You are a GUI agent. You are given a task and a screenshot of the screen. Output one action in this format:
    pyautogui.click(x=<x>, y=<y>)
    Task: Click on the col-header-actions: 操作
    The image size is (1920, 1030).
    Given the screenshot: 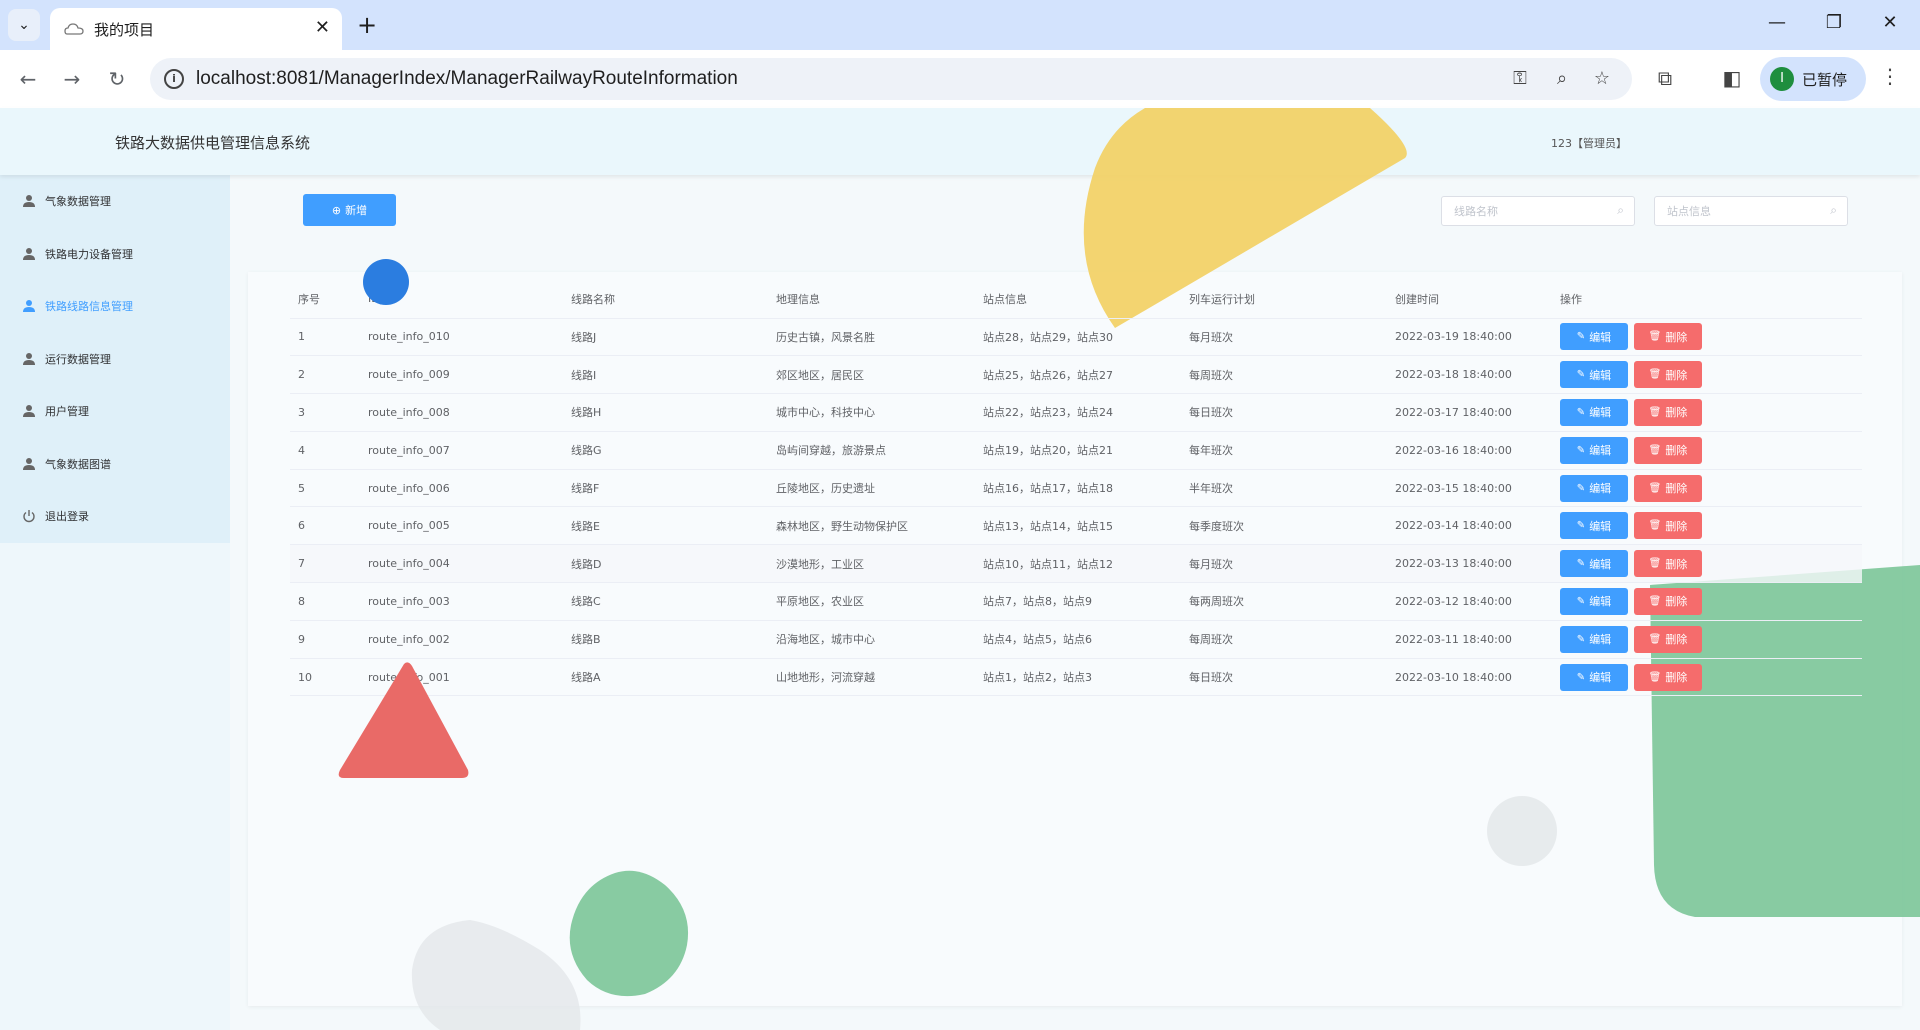 What is the action you would take?
    pyautogui.click(x=1707, y=299)
    